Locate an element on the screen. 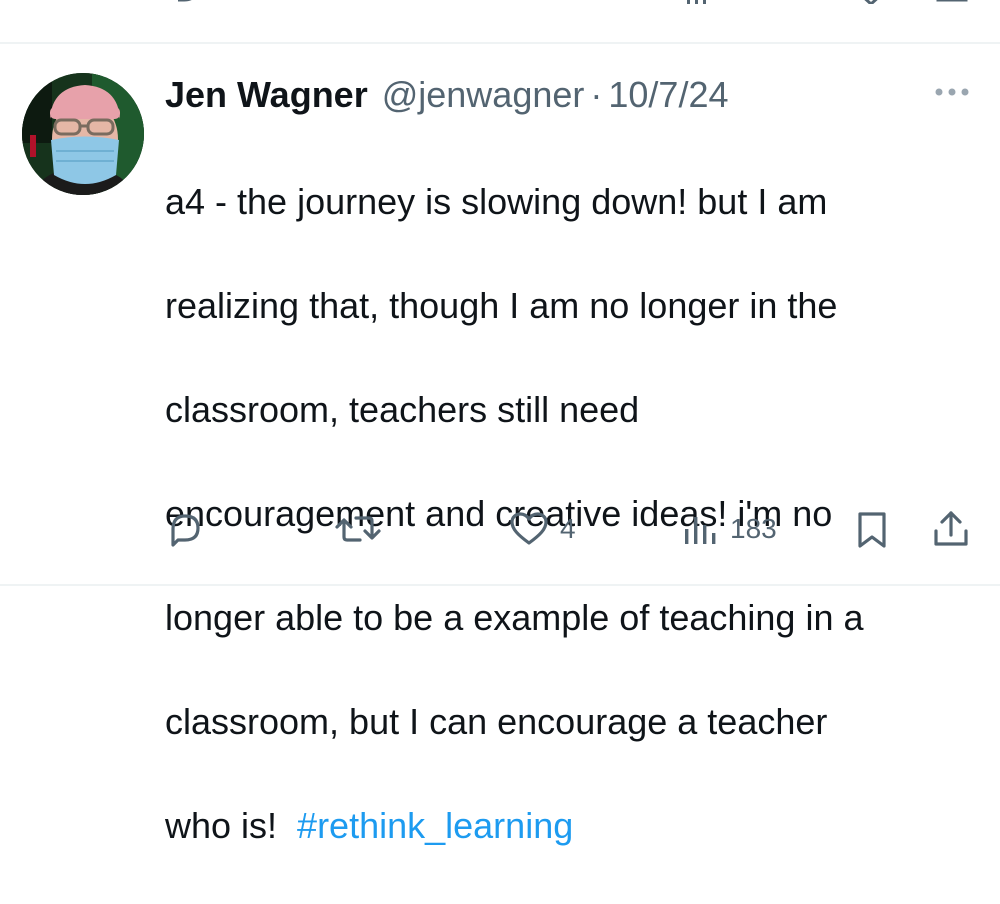 This screenshot has width=1000, height=904. repost-button is located at coordinates (363, 529).